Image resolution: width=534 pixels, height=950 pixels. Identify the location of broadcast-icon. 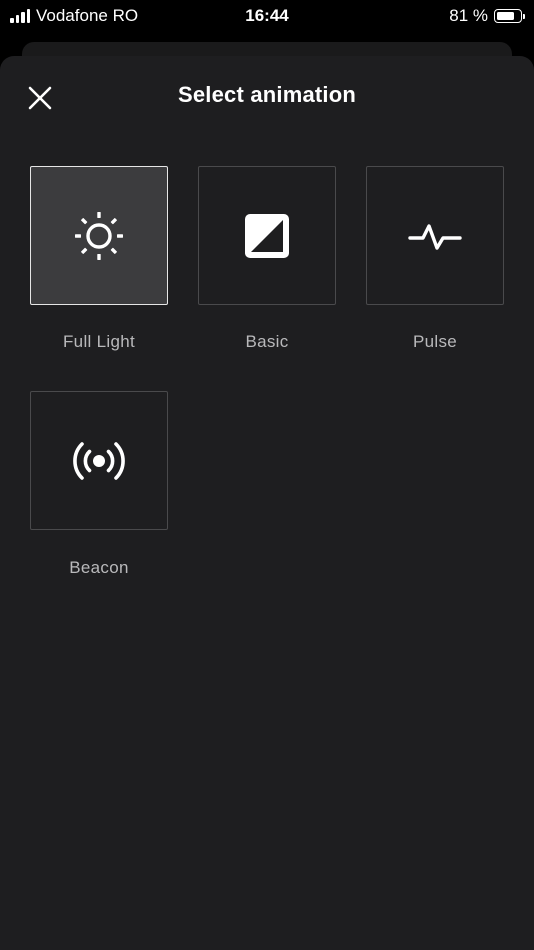
(99, 460).